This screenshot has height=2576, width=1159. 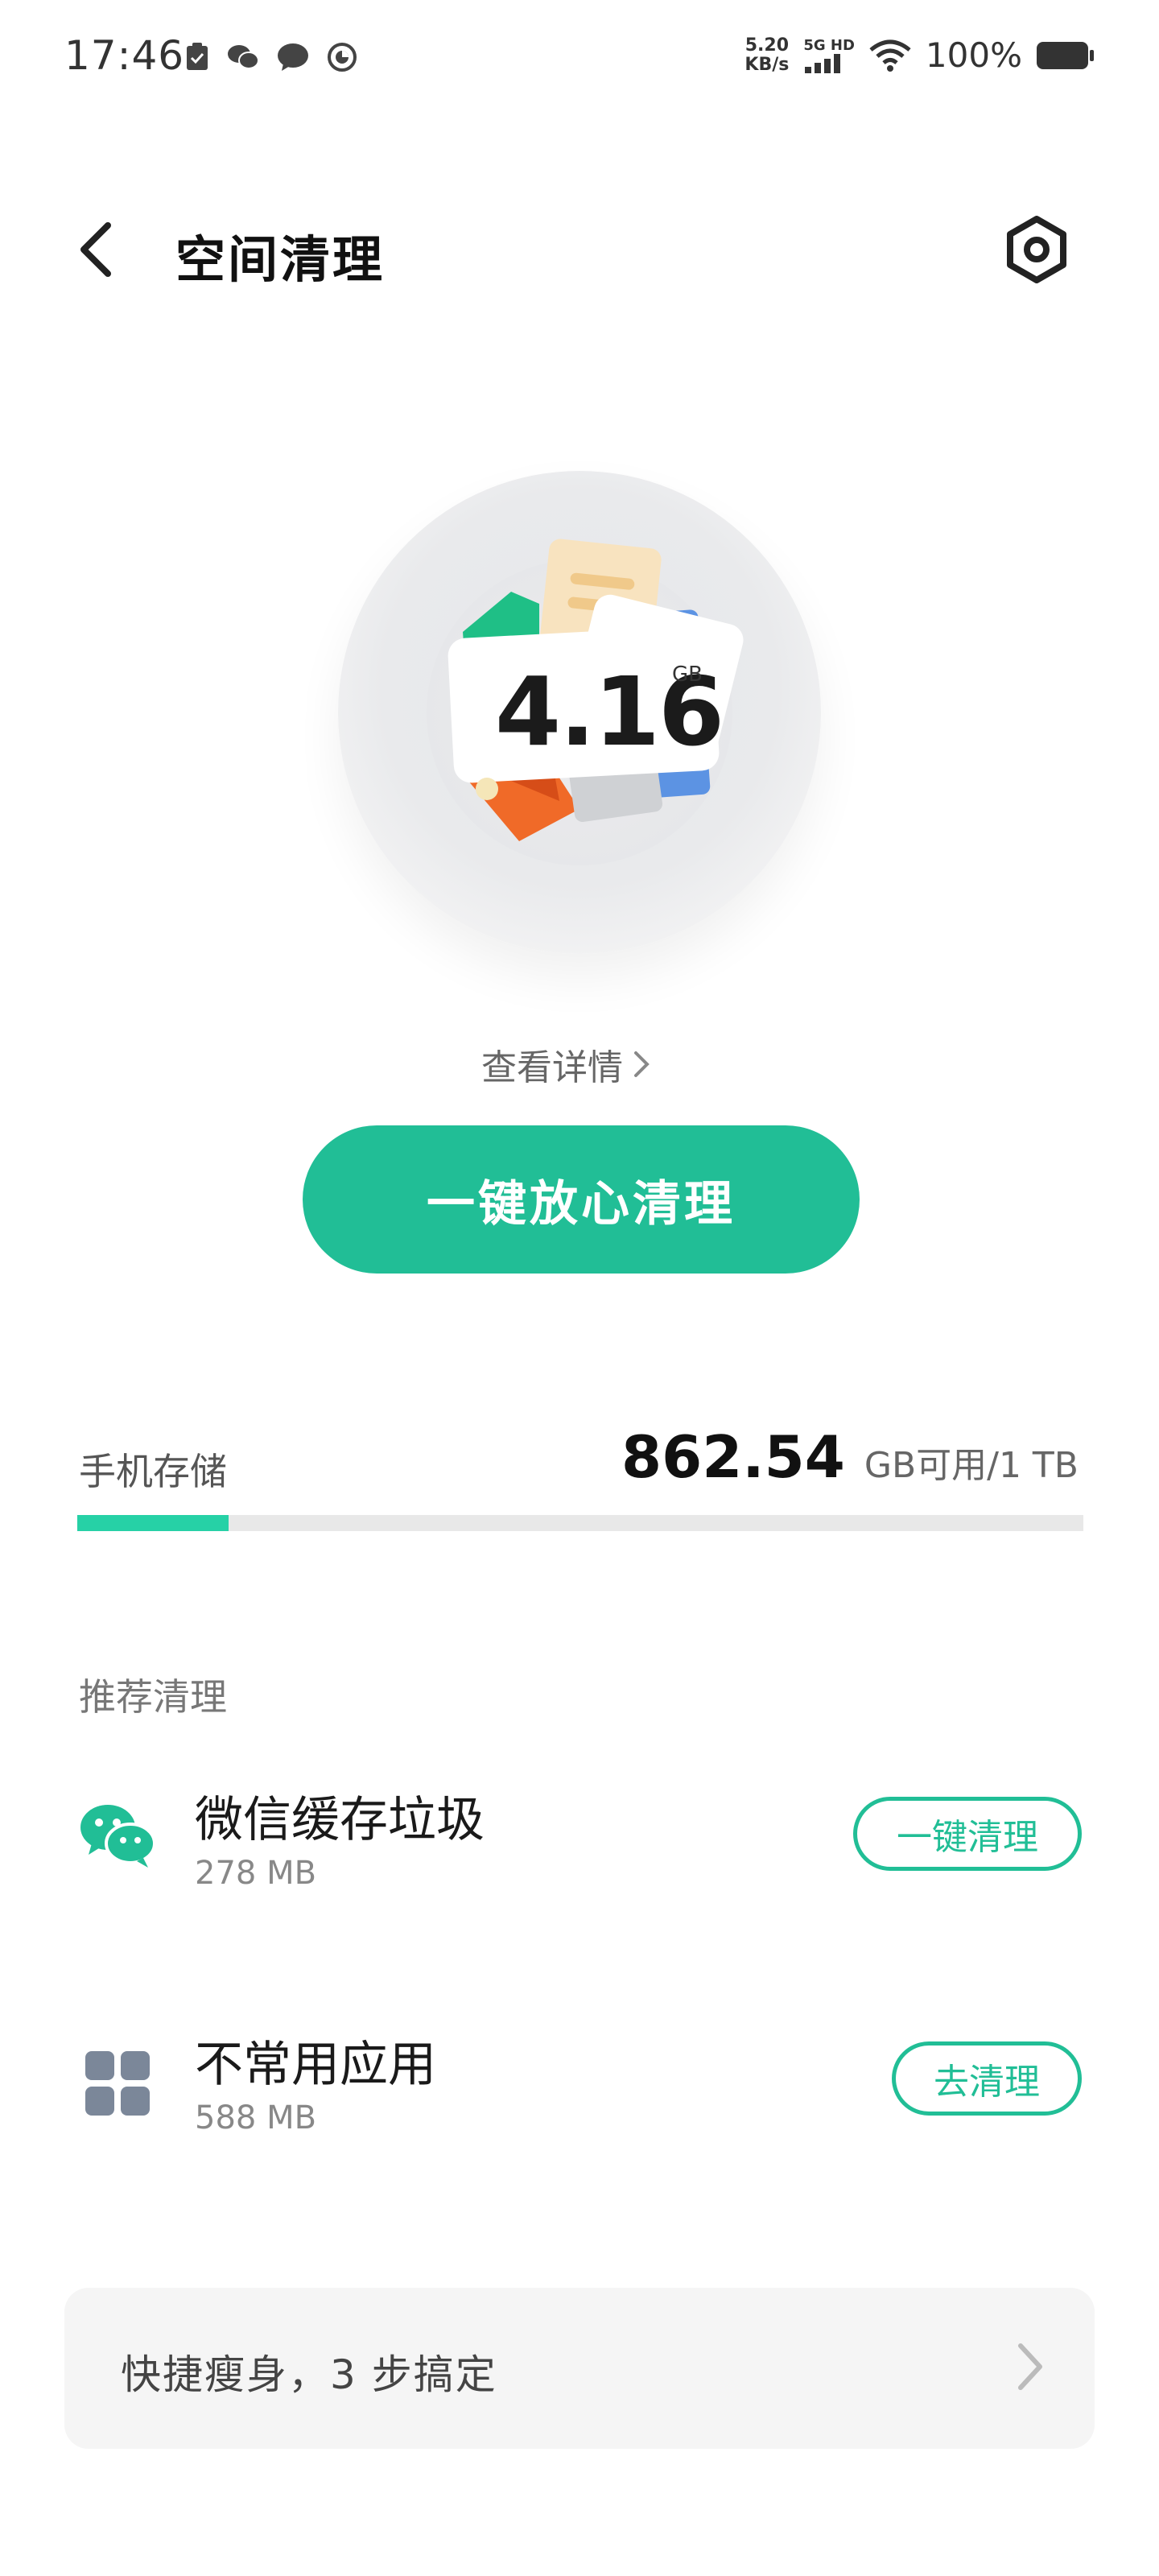 I want to click on battery-icon, so click(x=1065, y=55).